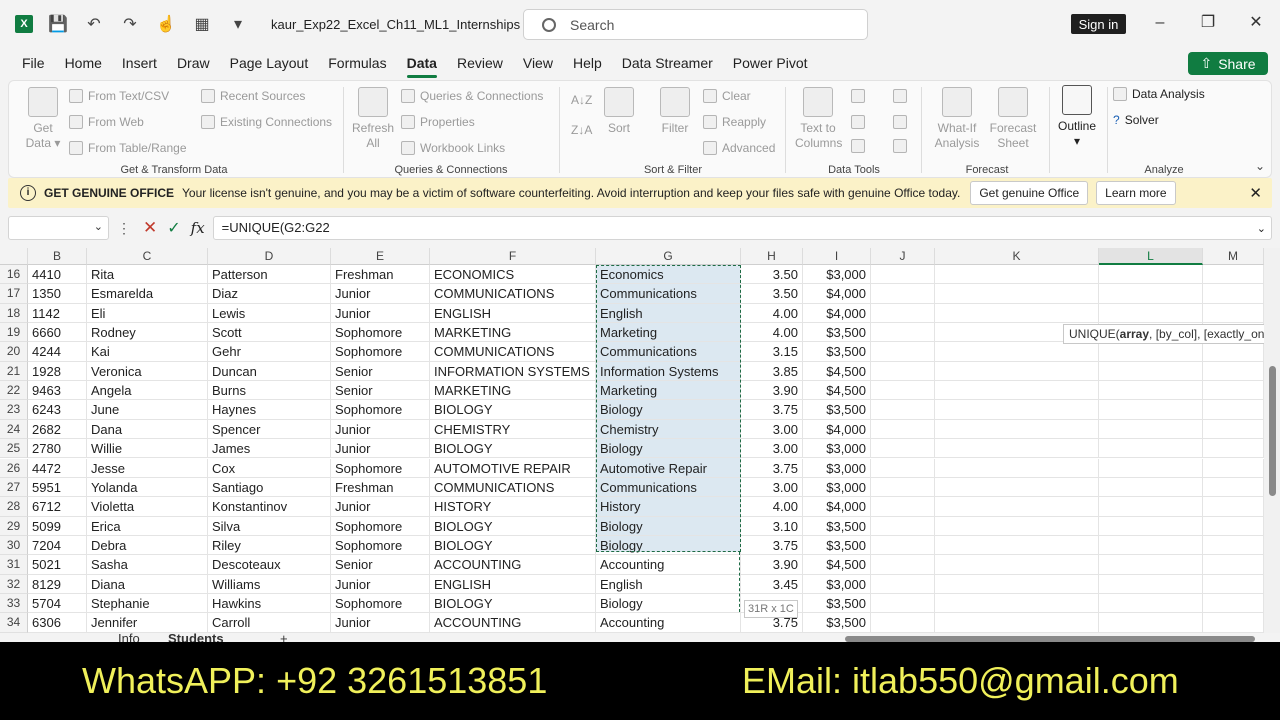 Image resolution: width=1280 pixels, height=720 pixels. Describe the element at coordinates (513, 429) in the screenshot. I see `cell-f: CHEMISTRY` at that location.